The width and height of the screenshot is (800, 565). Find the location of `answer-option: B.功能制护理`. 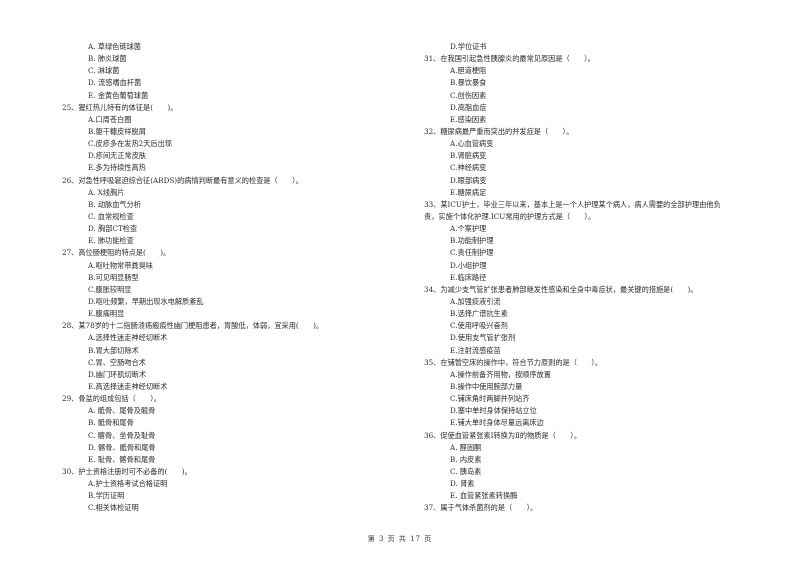

answer-option: B.功能制护理 is located at coordinates (472, 241).